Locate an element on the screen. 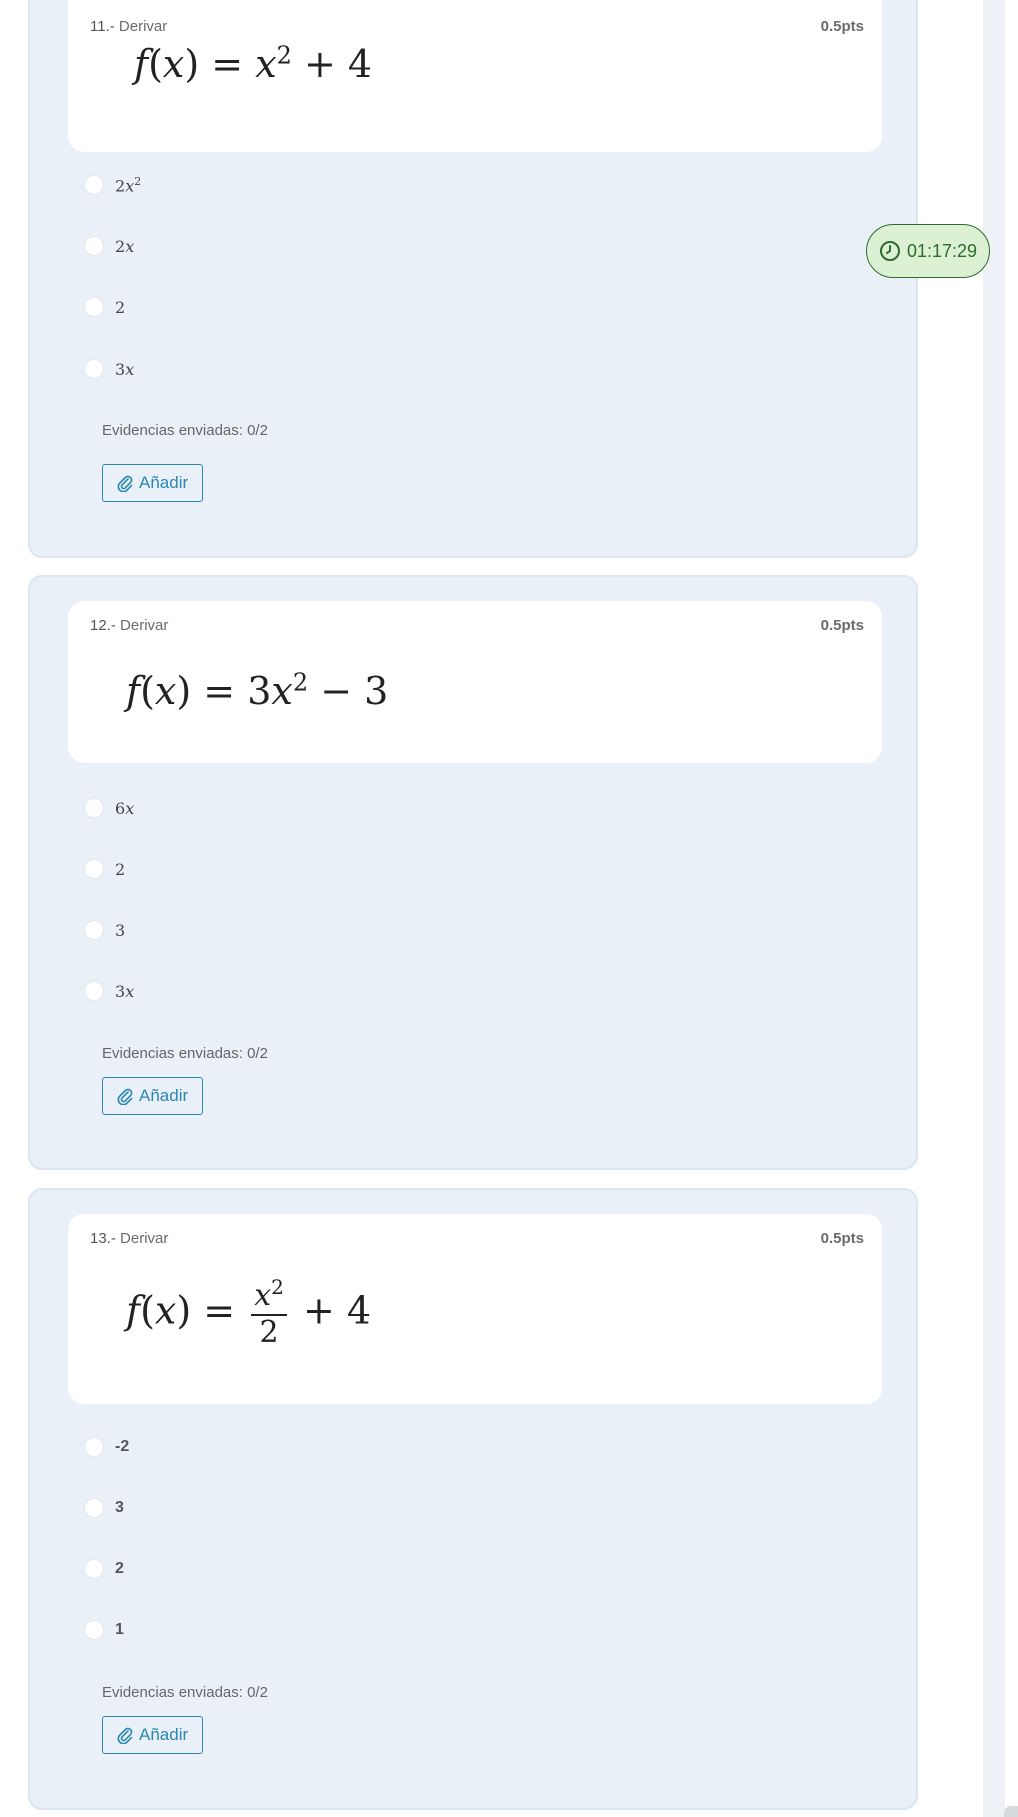  timer-value: 01:17:29 is located at coordinates (942, 250).